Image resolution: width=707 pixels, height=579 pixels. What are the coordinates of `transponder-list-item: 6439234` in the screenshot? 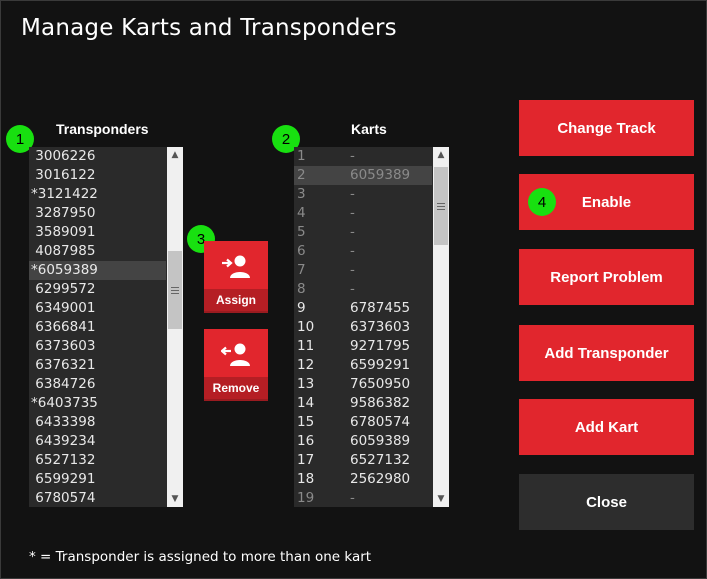 It's located at (97, 441).